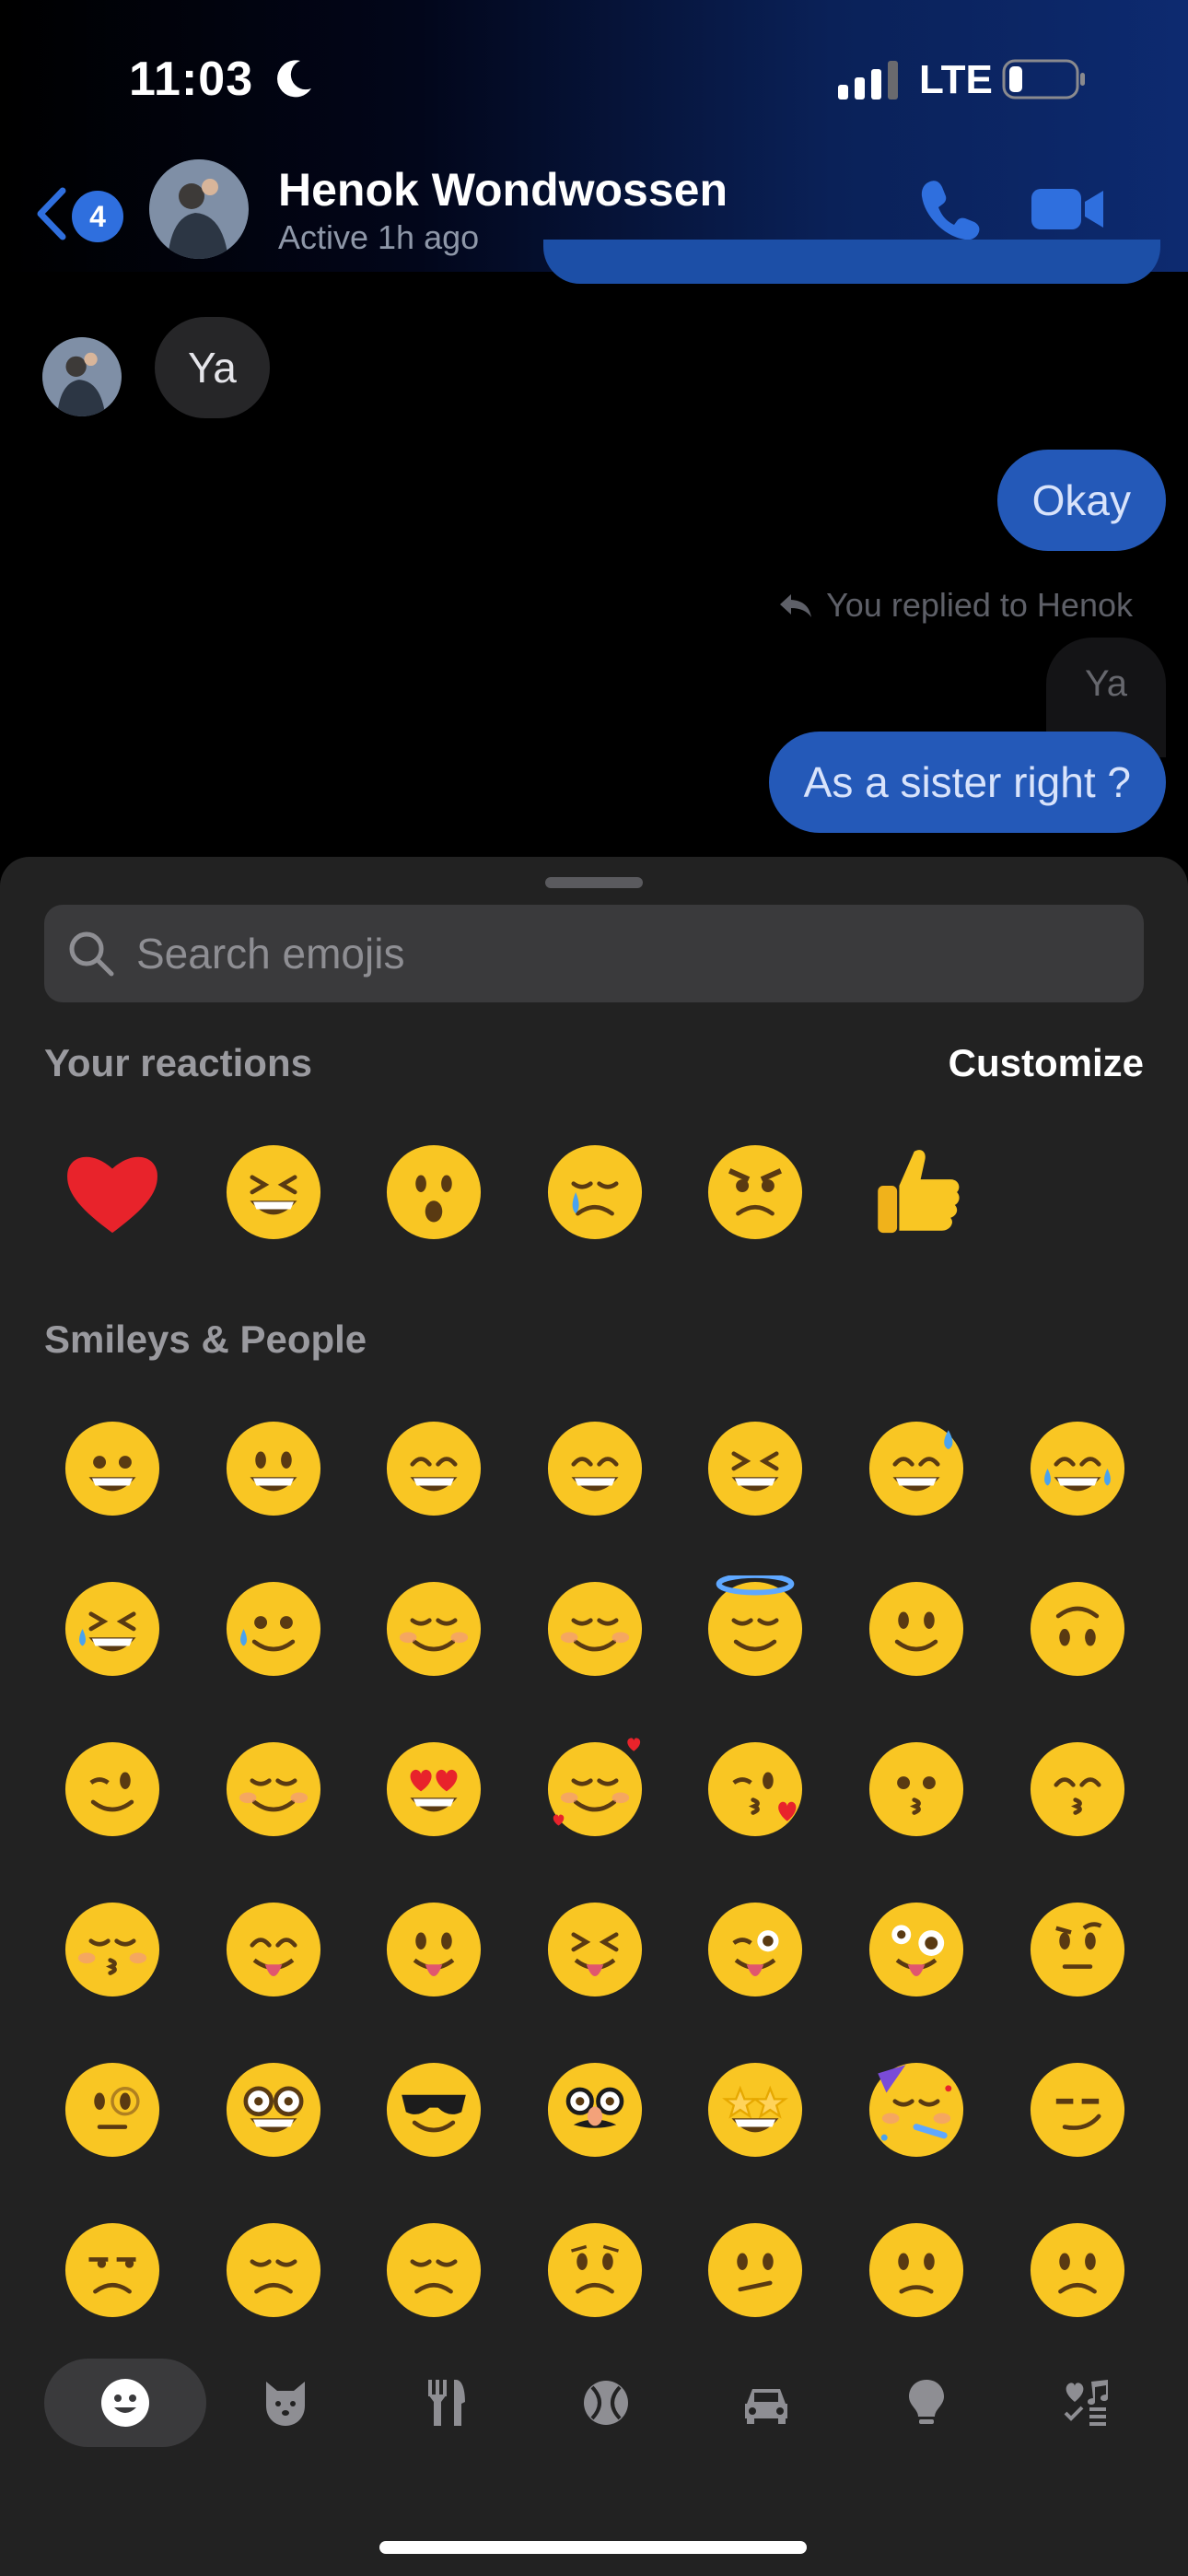 The width and height of the screenshot is (1188, 2576). What do you see at coordinates (979, 605) in the screenshot?
I see `reply-context-text: You replied to Henok` at bounding box center [979, 605].